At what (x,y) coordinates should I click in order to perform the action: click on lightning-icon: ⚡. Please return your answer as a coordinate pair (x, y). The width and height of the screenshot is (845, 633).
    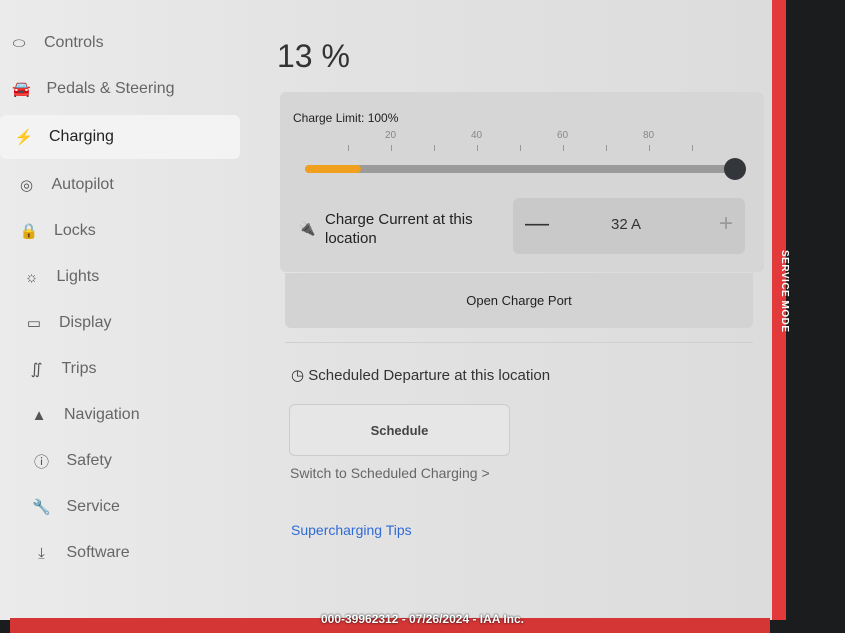
    Looking at the image, I should click on (24, 137).